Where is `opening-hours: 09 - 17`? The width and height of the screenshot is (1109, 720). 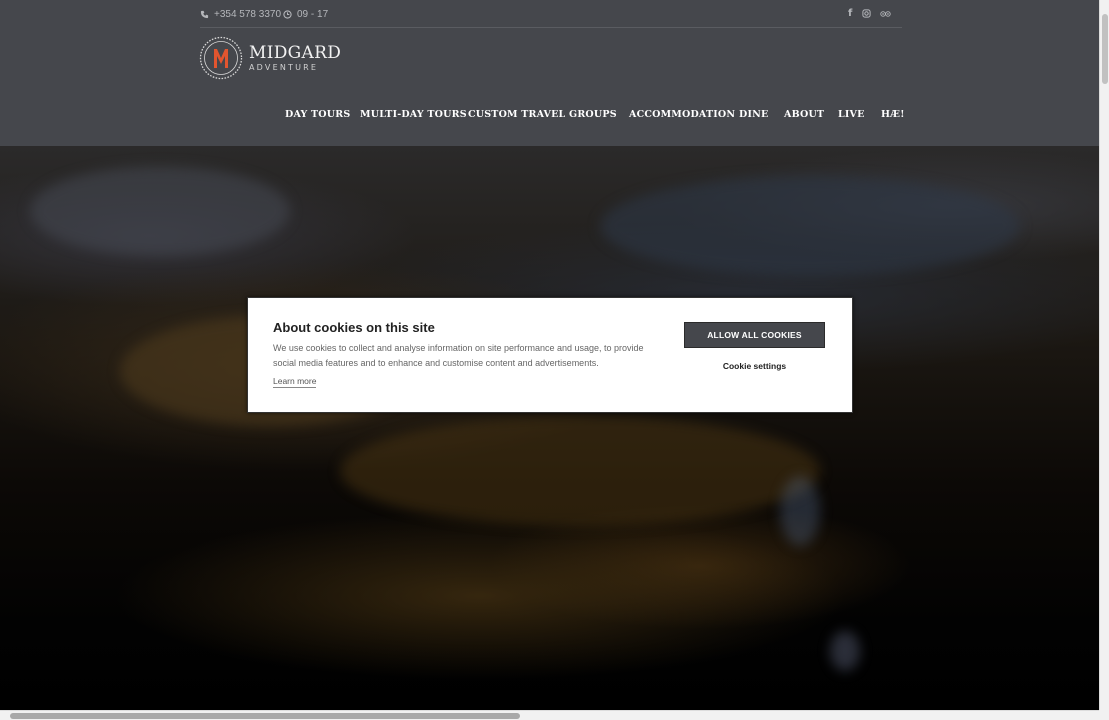
opening-hours: 09 - 17 is located at coordinates (305, 14).